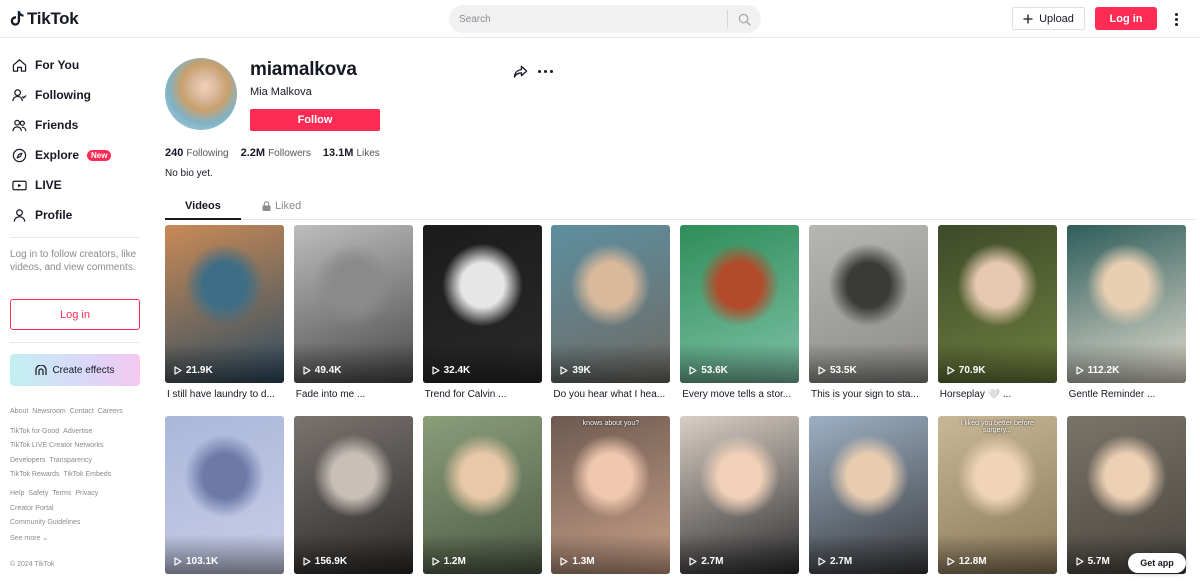 This screenshot has height=581, width=1200. Describe the element at coordinates (38, 493) in the screenshot. I see `footer-link: Safety` at that location.